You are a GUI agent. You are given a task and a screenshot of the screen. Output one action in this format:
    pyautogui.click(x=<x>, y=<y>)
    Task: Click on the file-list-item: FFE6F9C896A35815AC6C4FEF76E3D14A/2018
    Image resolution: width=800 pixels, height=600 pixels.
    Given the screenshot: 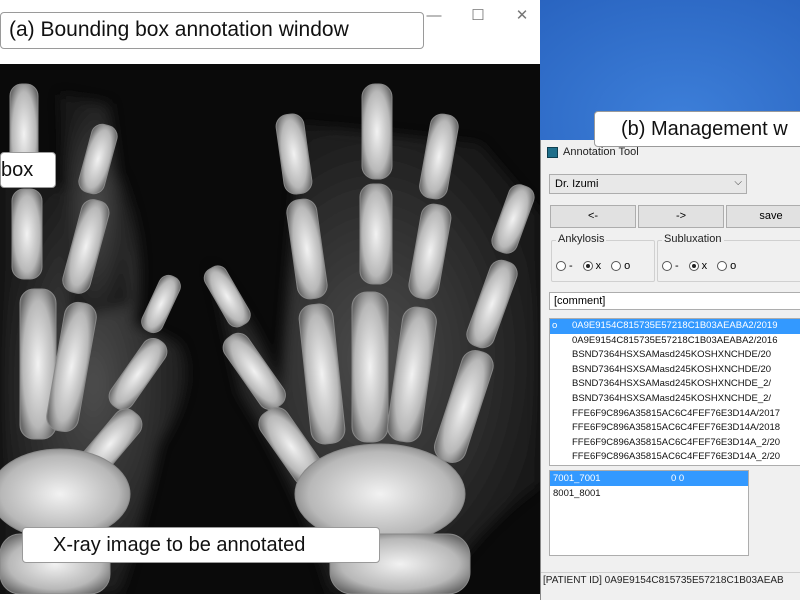 What is the action you would take?
    pyautogui.click(x=675, y=428)
    